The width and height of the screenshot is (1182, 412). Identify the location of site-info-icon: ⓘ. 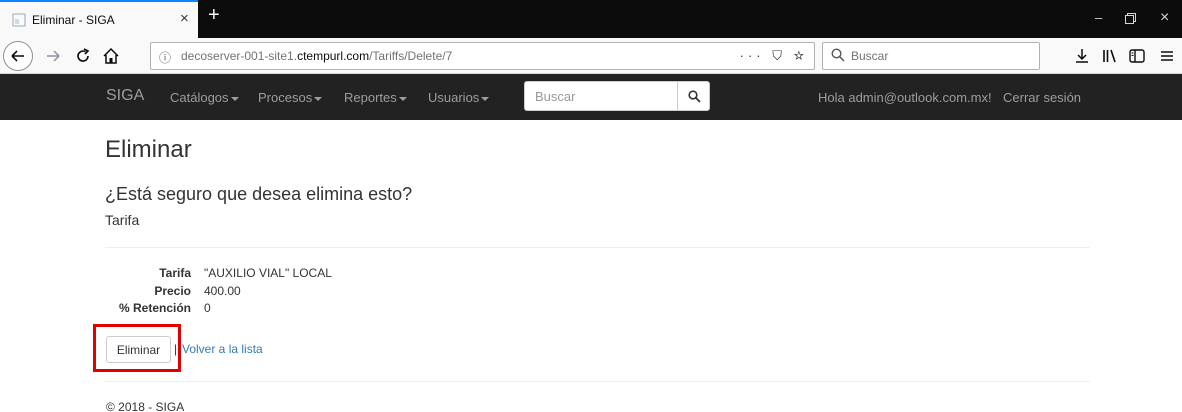
(165, 57).